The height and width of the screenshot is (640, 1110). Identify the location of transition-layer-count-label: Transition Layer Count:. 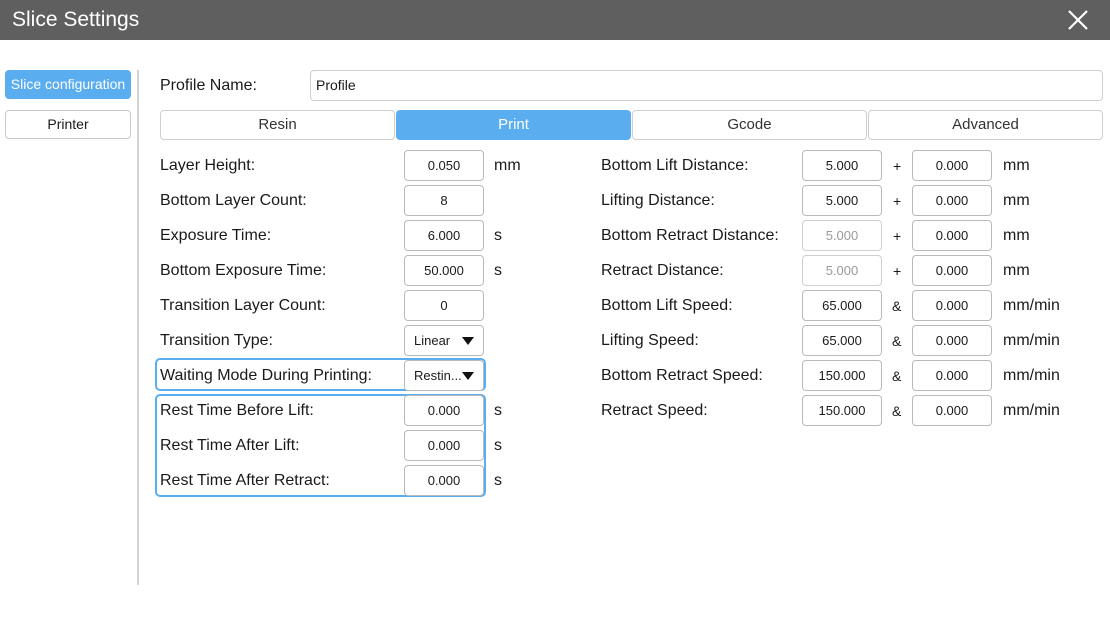
(243, 305).